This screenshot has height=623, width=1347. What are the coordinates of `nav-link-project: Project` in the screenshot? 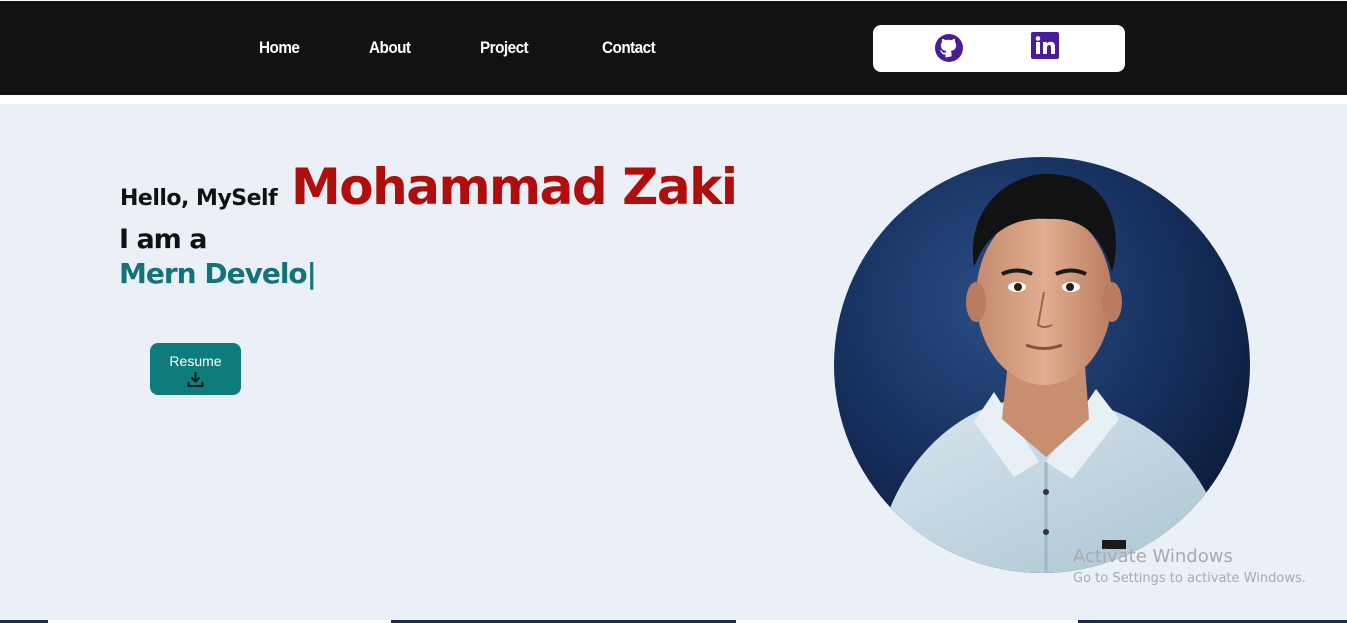 It's located at (504, 48).